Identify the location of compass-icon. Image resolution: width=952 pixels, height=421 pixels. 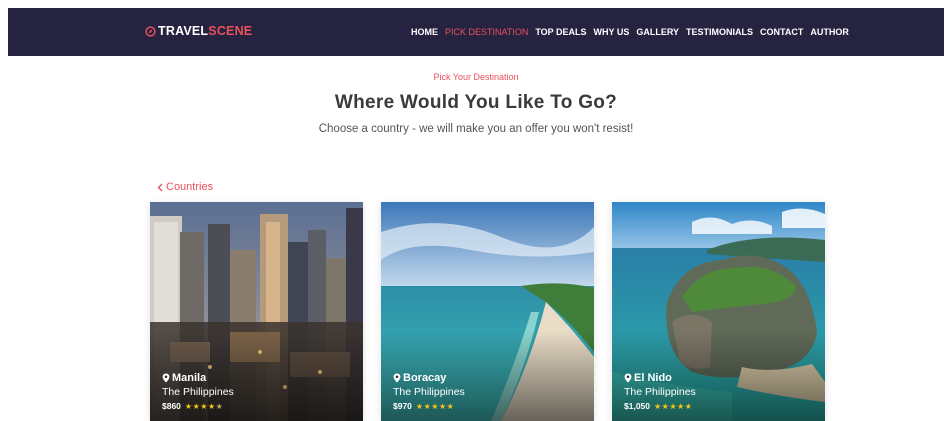
(150, 31).